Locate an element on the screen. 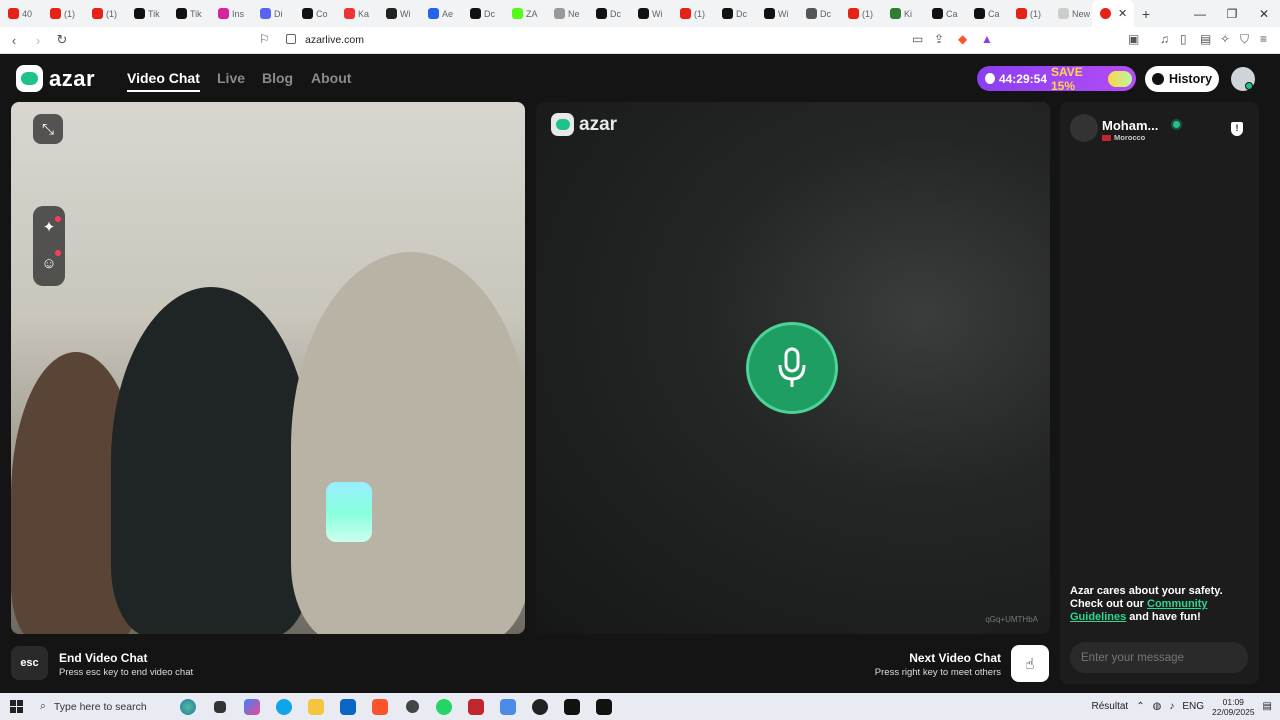  esc-key-button: esc is located at coordinates (29, 663).